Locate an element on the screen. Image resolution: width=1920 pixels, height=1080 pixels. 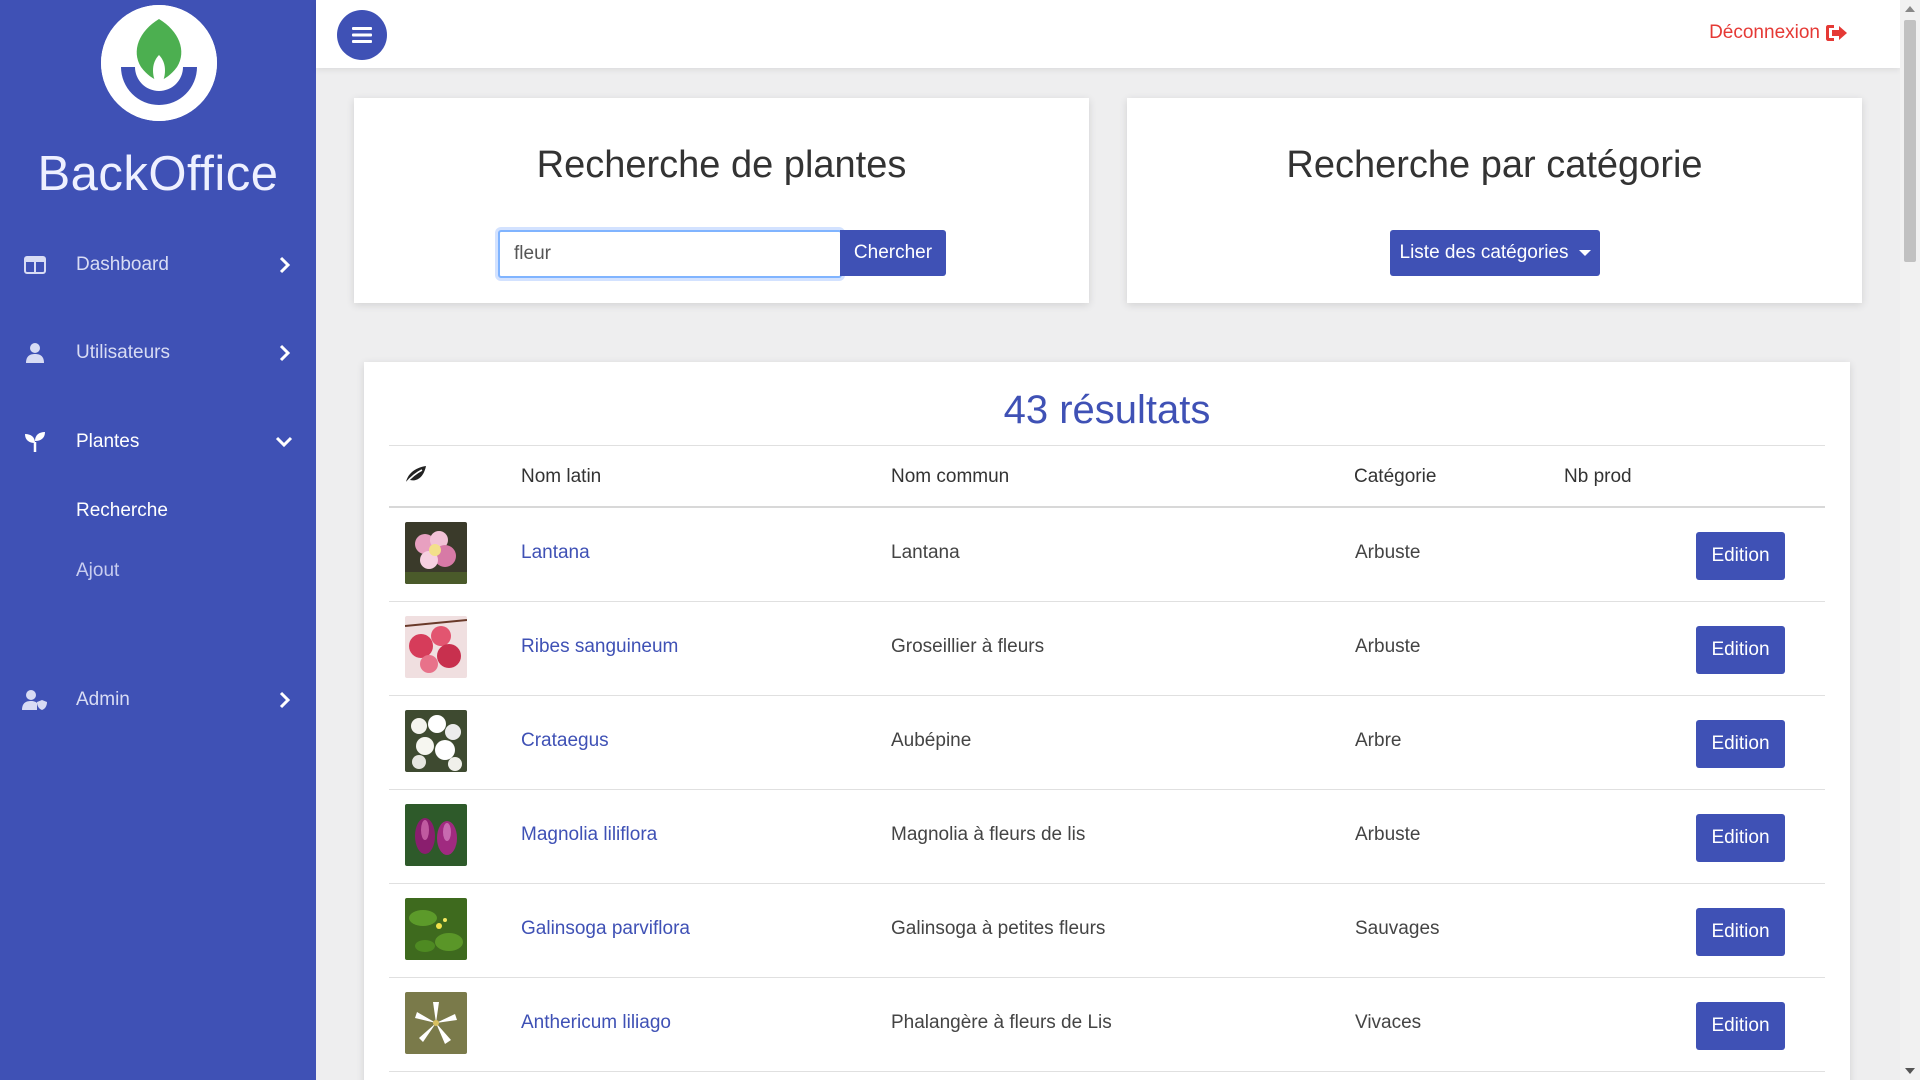
sign-out-icon is located at coordinates (1836, 33).